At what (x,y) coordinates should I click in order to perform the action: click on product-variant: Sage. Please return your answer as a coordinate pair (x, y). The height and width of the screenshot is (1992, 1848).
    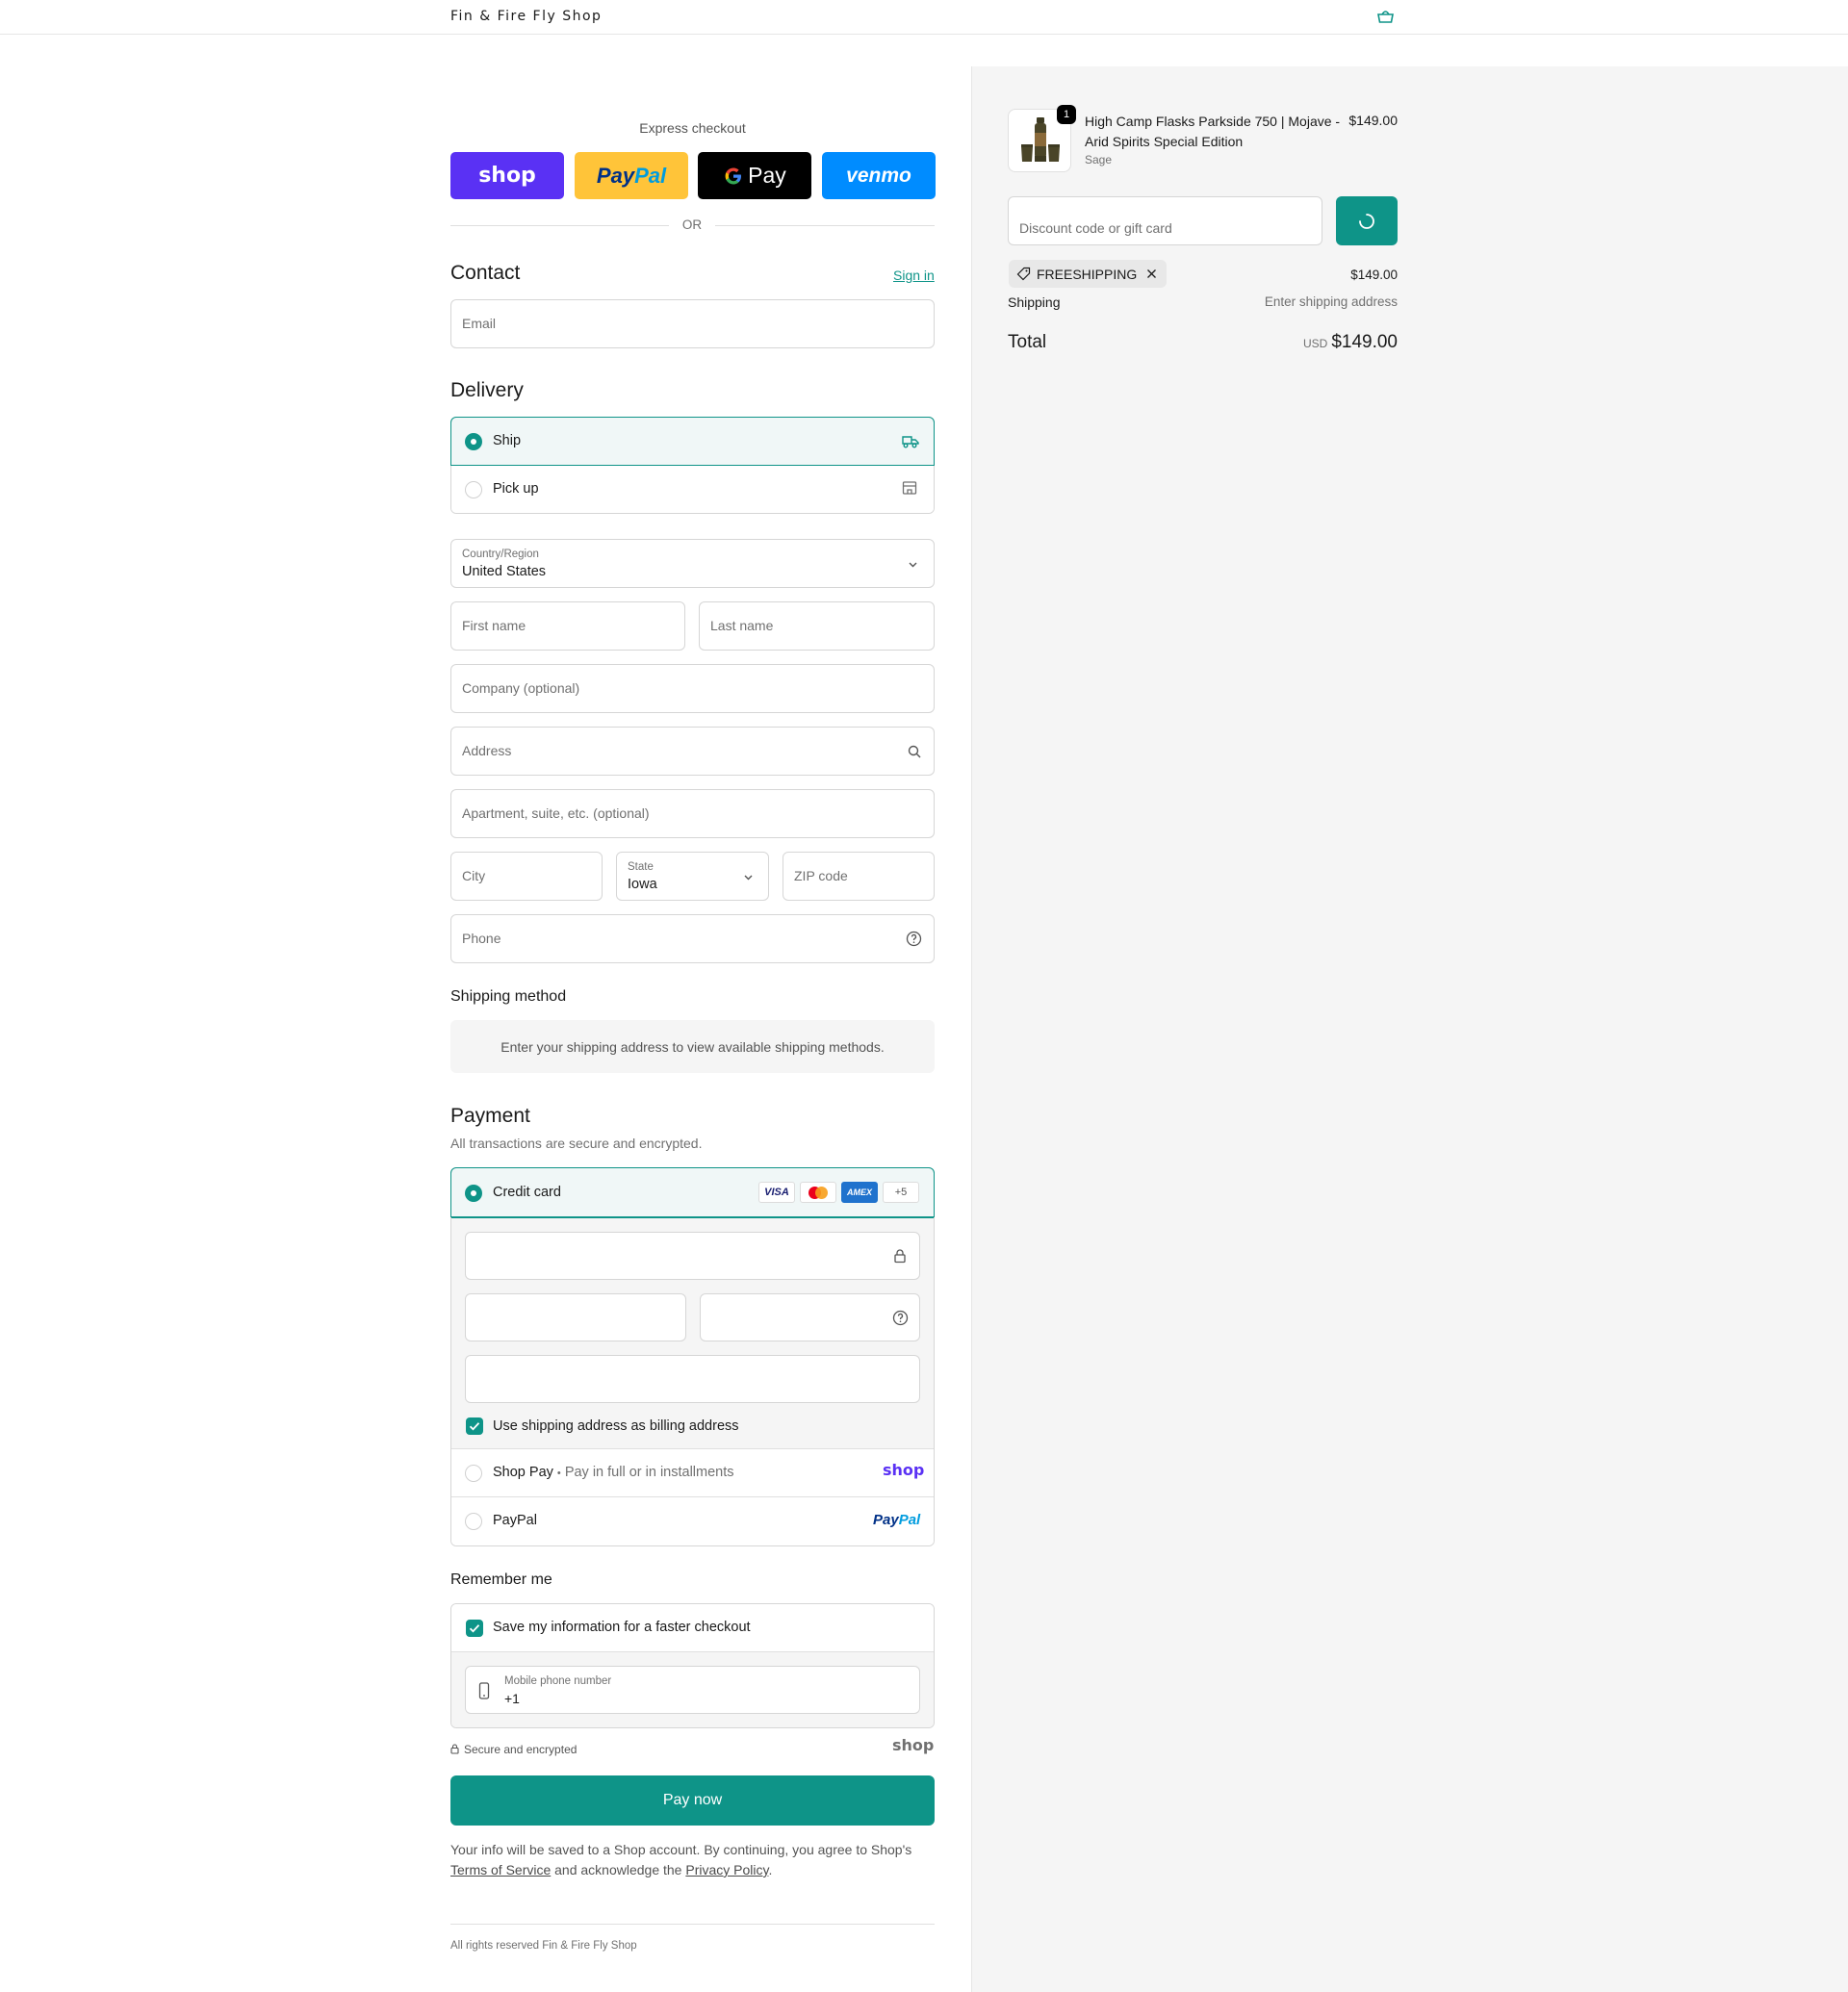
    Looking at the image, I should click on (1099, 159).